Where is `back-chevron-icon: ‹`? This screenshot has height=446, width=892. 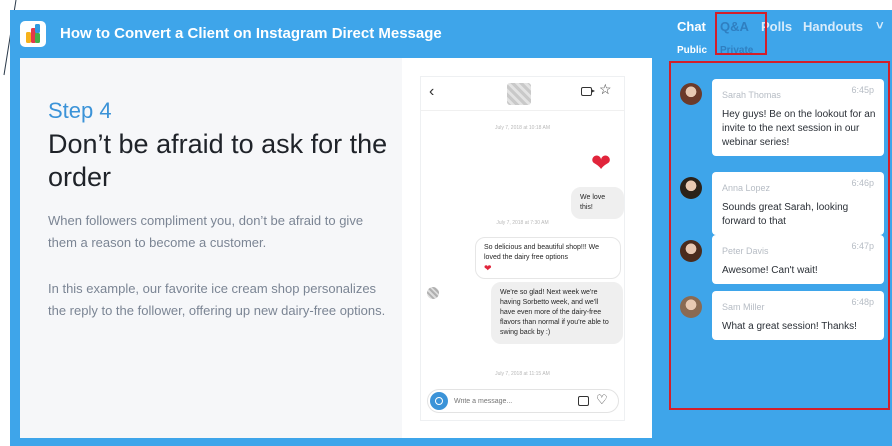
back-chevron-icon: ‹ is located at coordinates (432, 91).